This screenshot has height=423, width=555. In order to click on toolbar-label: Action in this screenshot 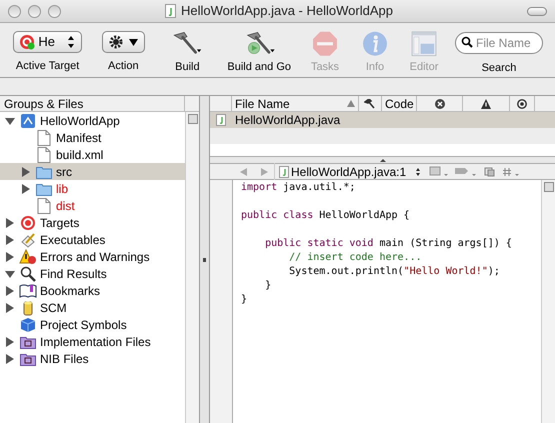, I will do `click(123, 66)`.